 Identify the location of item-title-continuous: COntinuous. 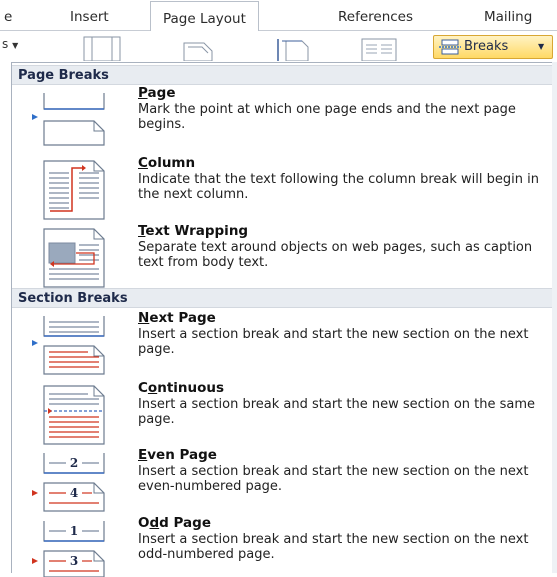
(181, 388).